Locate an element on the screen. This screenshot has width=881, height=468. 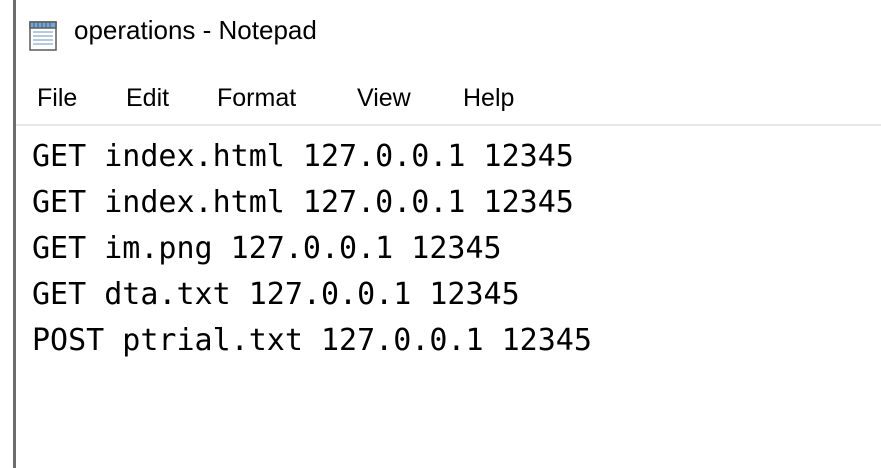
menu-item-view: View is located at coordinates (384, 98).